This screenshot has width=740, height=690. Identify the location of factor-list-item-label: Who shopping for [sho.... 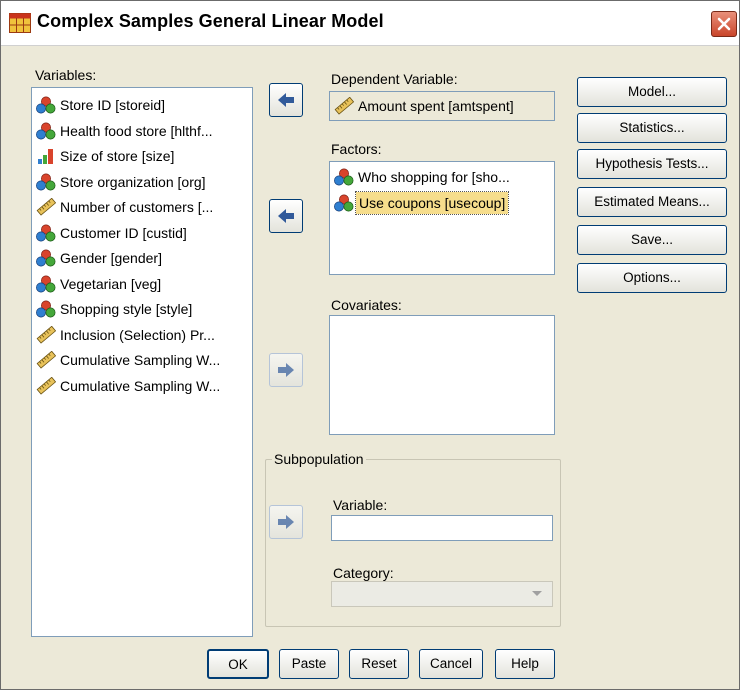
(434, 177).